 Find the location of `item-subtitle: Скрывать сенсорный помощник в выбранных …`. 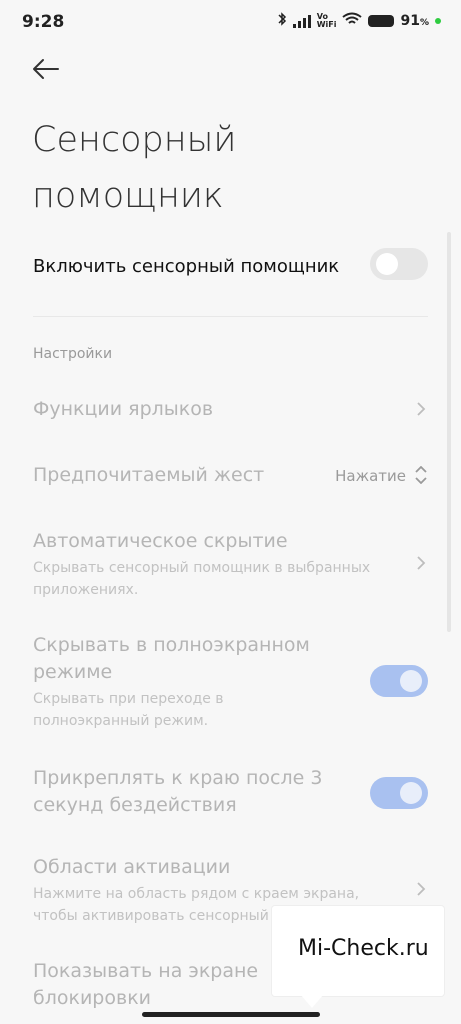

item-subtitle: Скрывать сенсорный помощник в выбранных … is located at coordinates (202, 579).